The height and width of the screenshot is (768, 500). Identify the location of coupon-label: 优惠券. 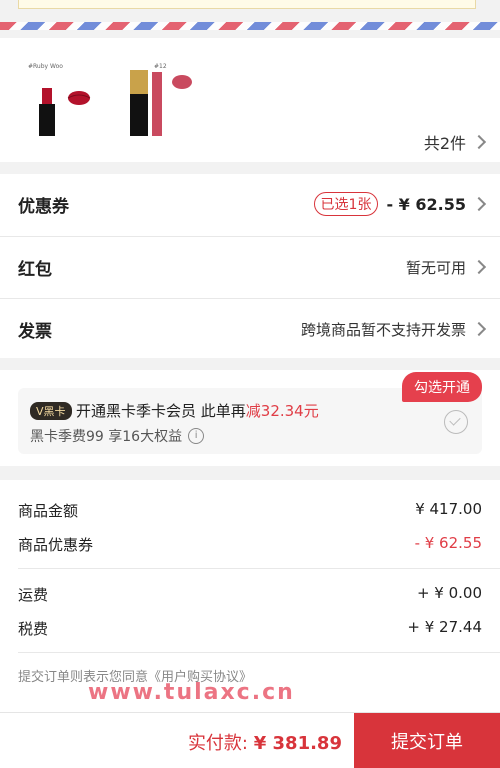
(43, 206).